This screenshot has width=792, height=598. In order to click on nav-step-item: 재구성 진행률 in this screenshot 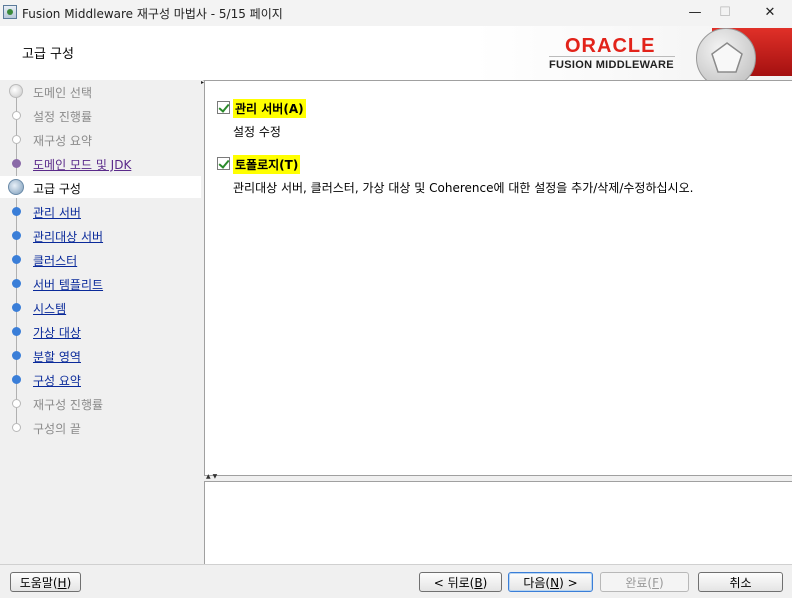, I will do `click(100, 403)`.